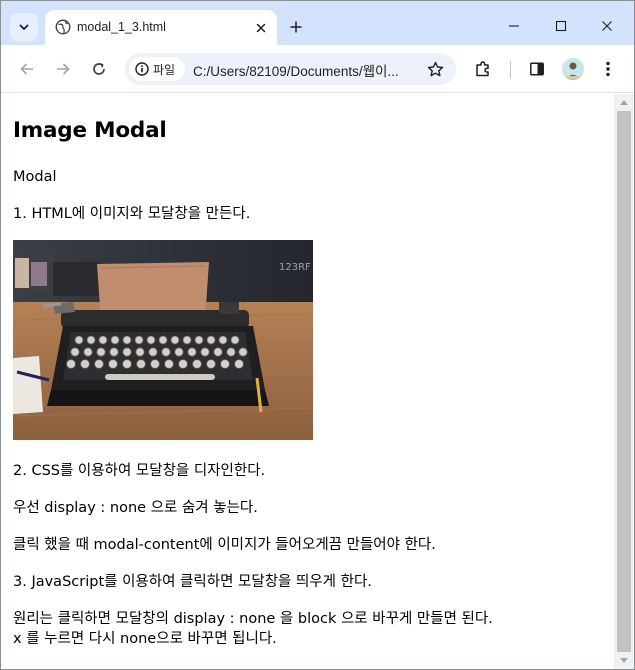 The height and width of the screenshot is (670, 635). I want to click on bookmark-button, so click(435, 69).